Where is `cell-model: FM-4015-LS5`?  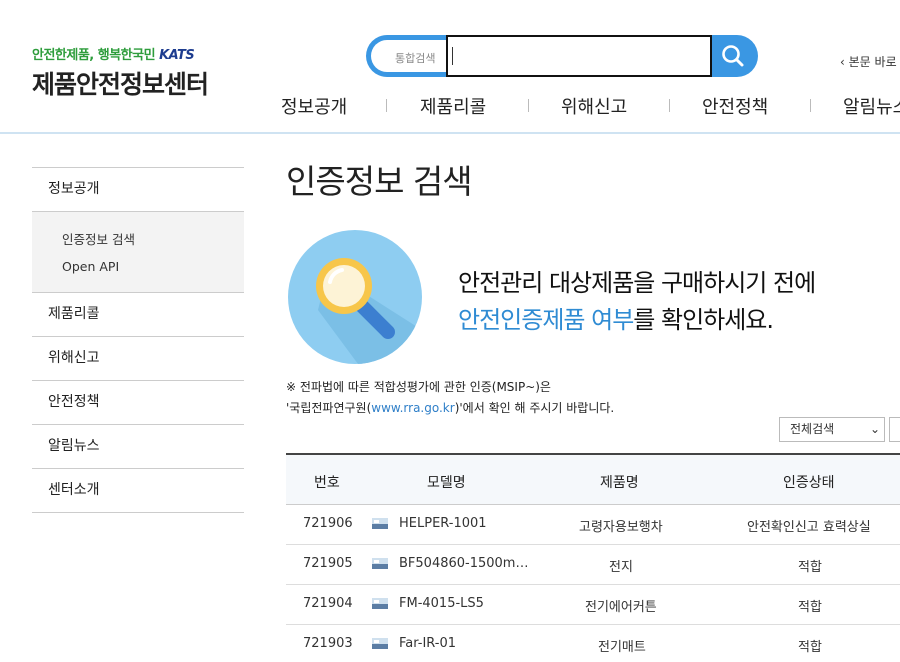
cell-model: FM-4015-LS5 is located at coordinates (441, 603).